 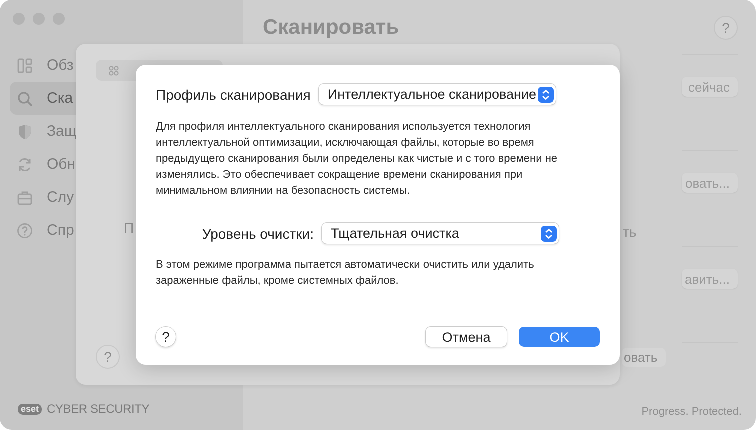 I want to click on page-title: Сканировать, so click(x=331, y=28).